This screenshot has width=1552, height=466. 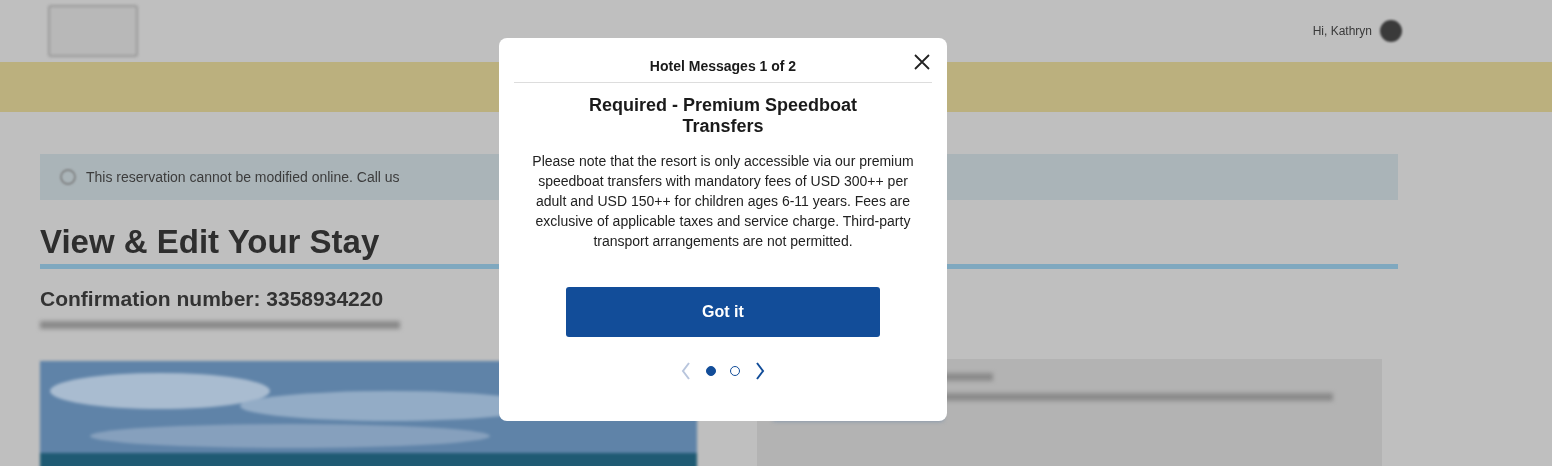 What do you see at coordinates (723, 66) in the screenshot?
I see `dialog-title: Hotel Messages 1 of 2` at bounding box center [723, 66].